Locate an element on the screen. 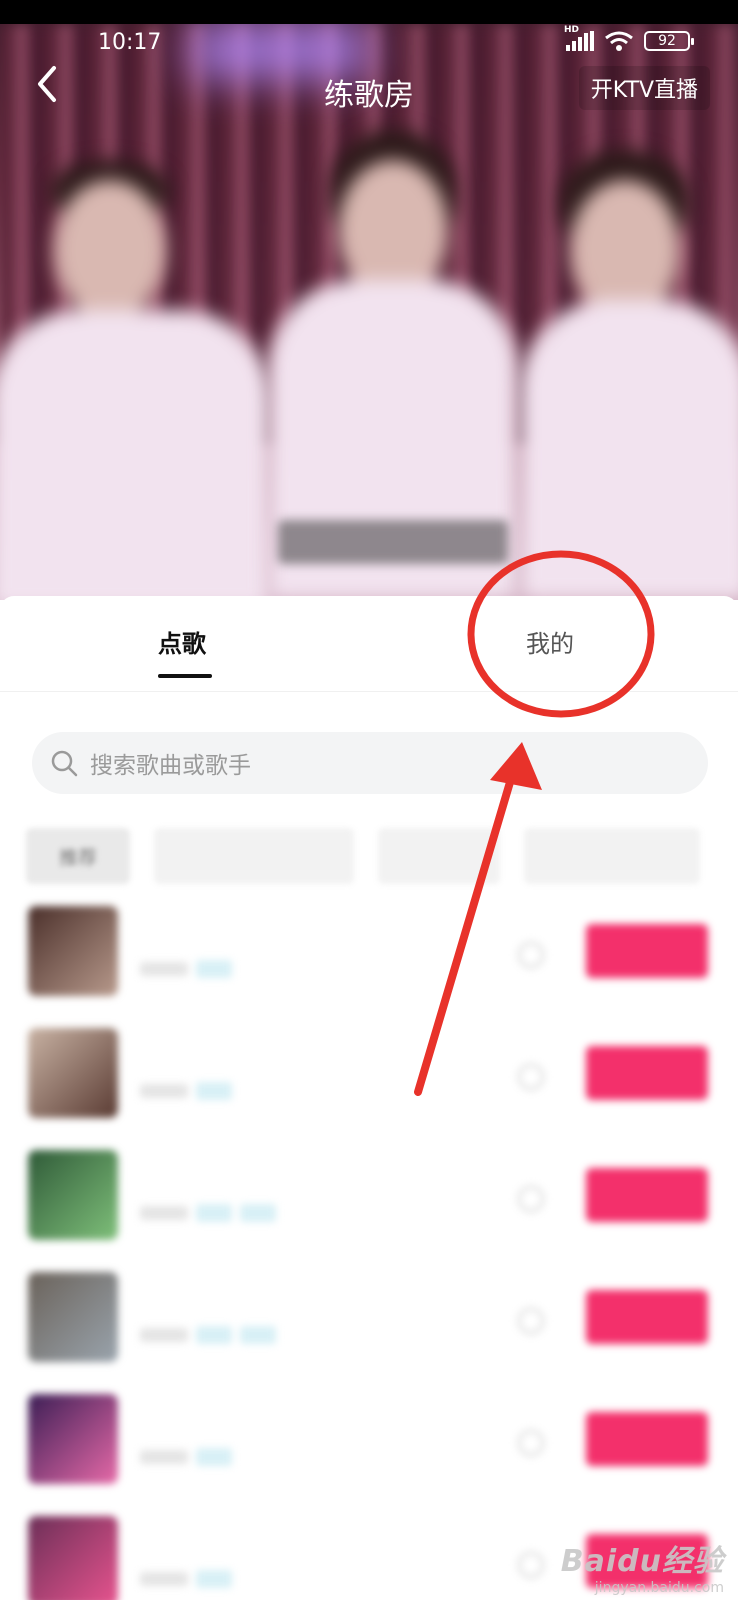 This screenshot has width=738, height=1600. wifi-icon is located at coordinates (619, 41).